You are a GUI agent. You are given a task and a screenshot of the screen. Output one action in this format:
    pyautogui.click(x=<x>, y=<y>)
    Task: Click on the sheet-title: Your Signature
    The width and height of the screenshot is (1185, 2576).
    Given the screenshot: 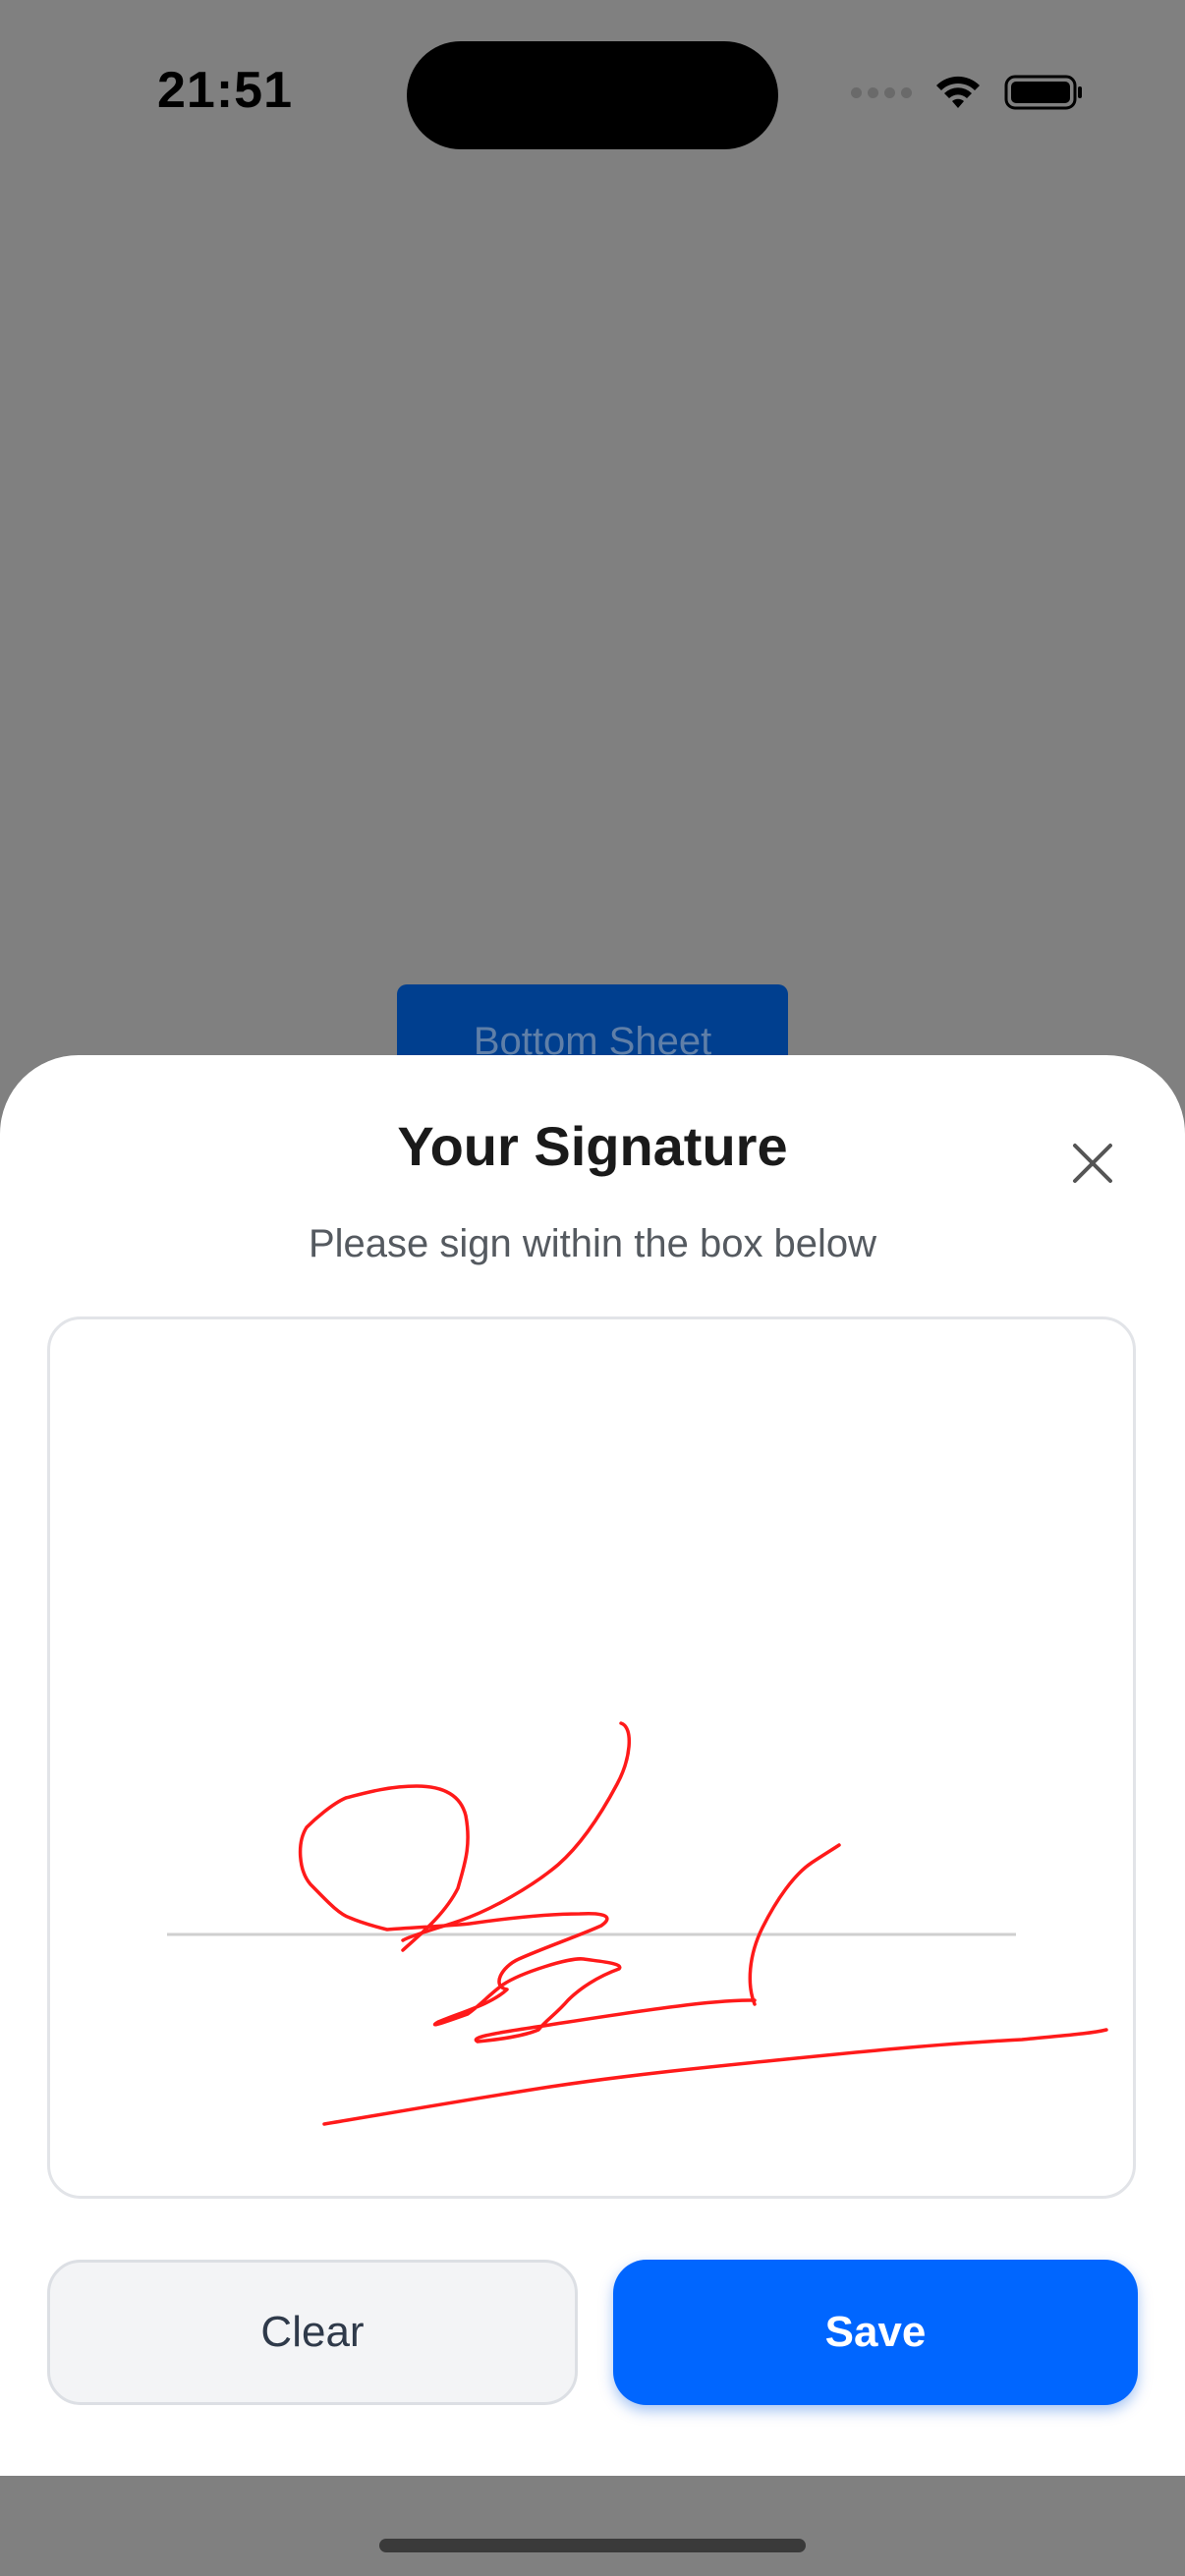 What is the action you would take?
    pyautogui.click(x=592, y=1146)
    